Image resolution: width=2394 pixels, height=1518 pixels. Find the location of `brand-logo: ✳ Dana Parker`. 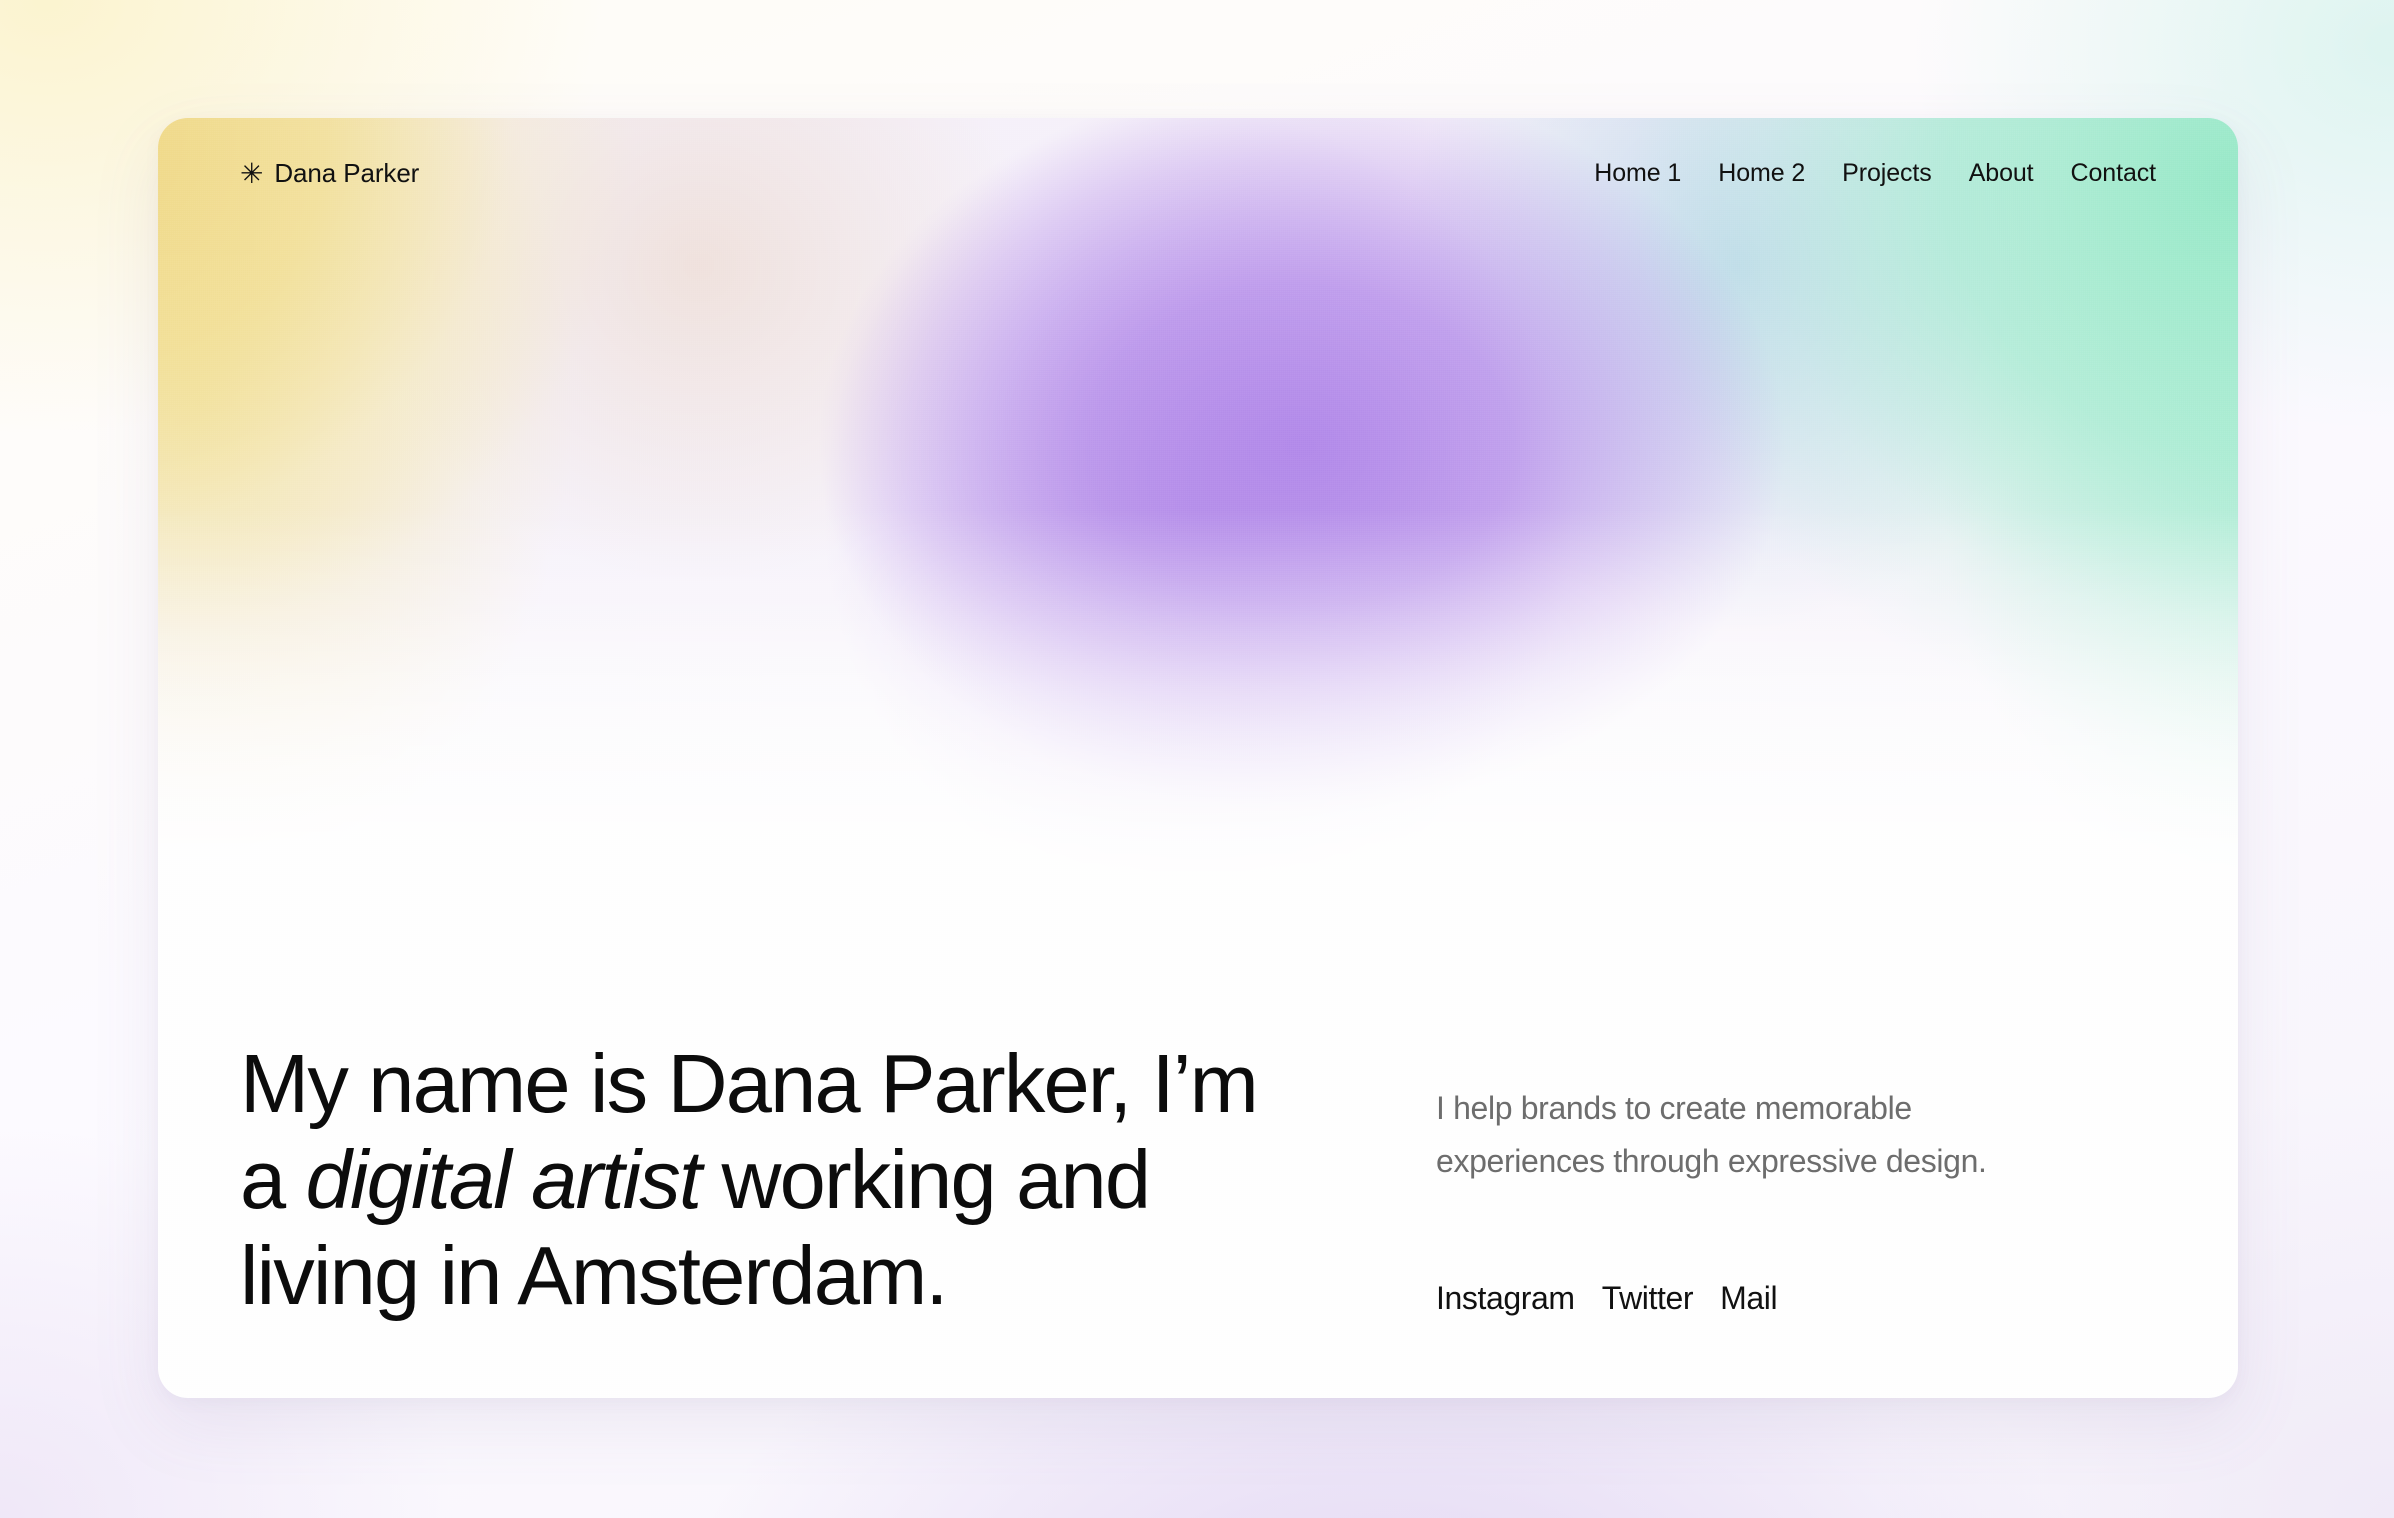

brand-logo: ✳ Dana Parker is located at coordinates (329, 173).